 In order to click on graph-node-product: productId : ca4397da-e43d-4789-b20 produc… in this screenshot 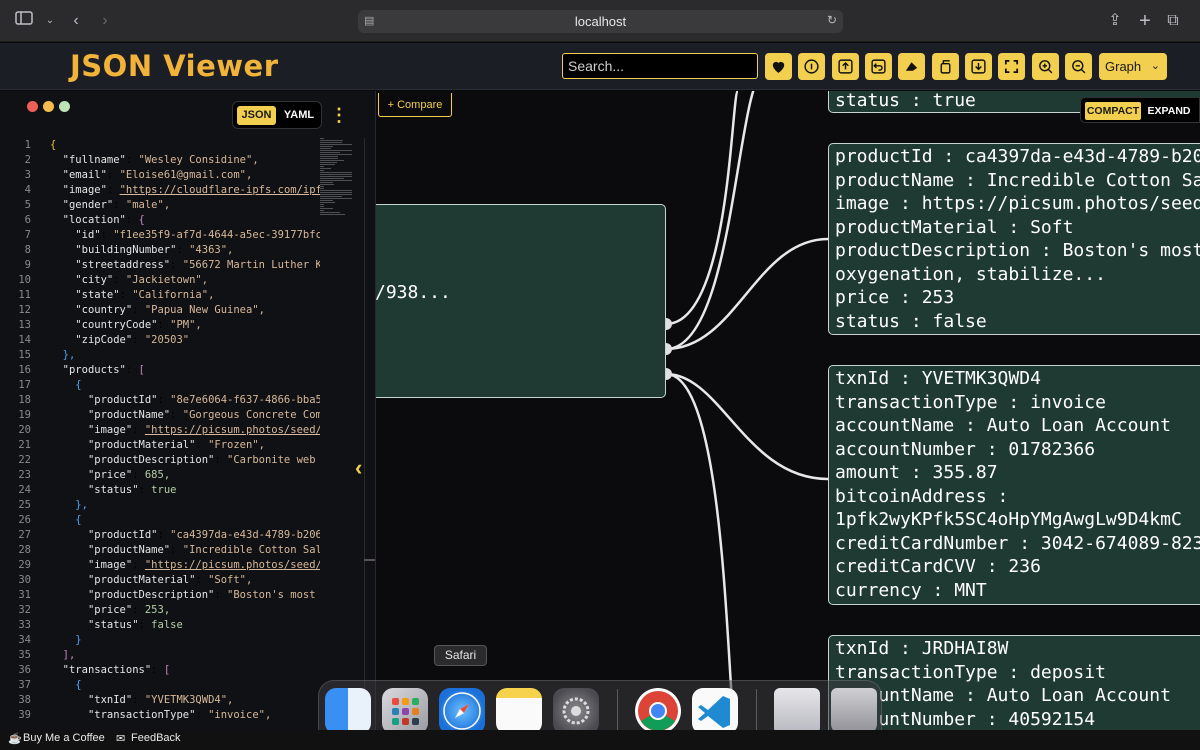, I will do `click(1014, 239)`.